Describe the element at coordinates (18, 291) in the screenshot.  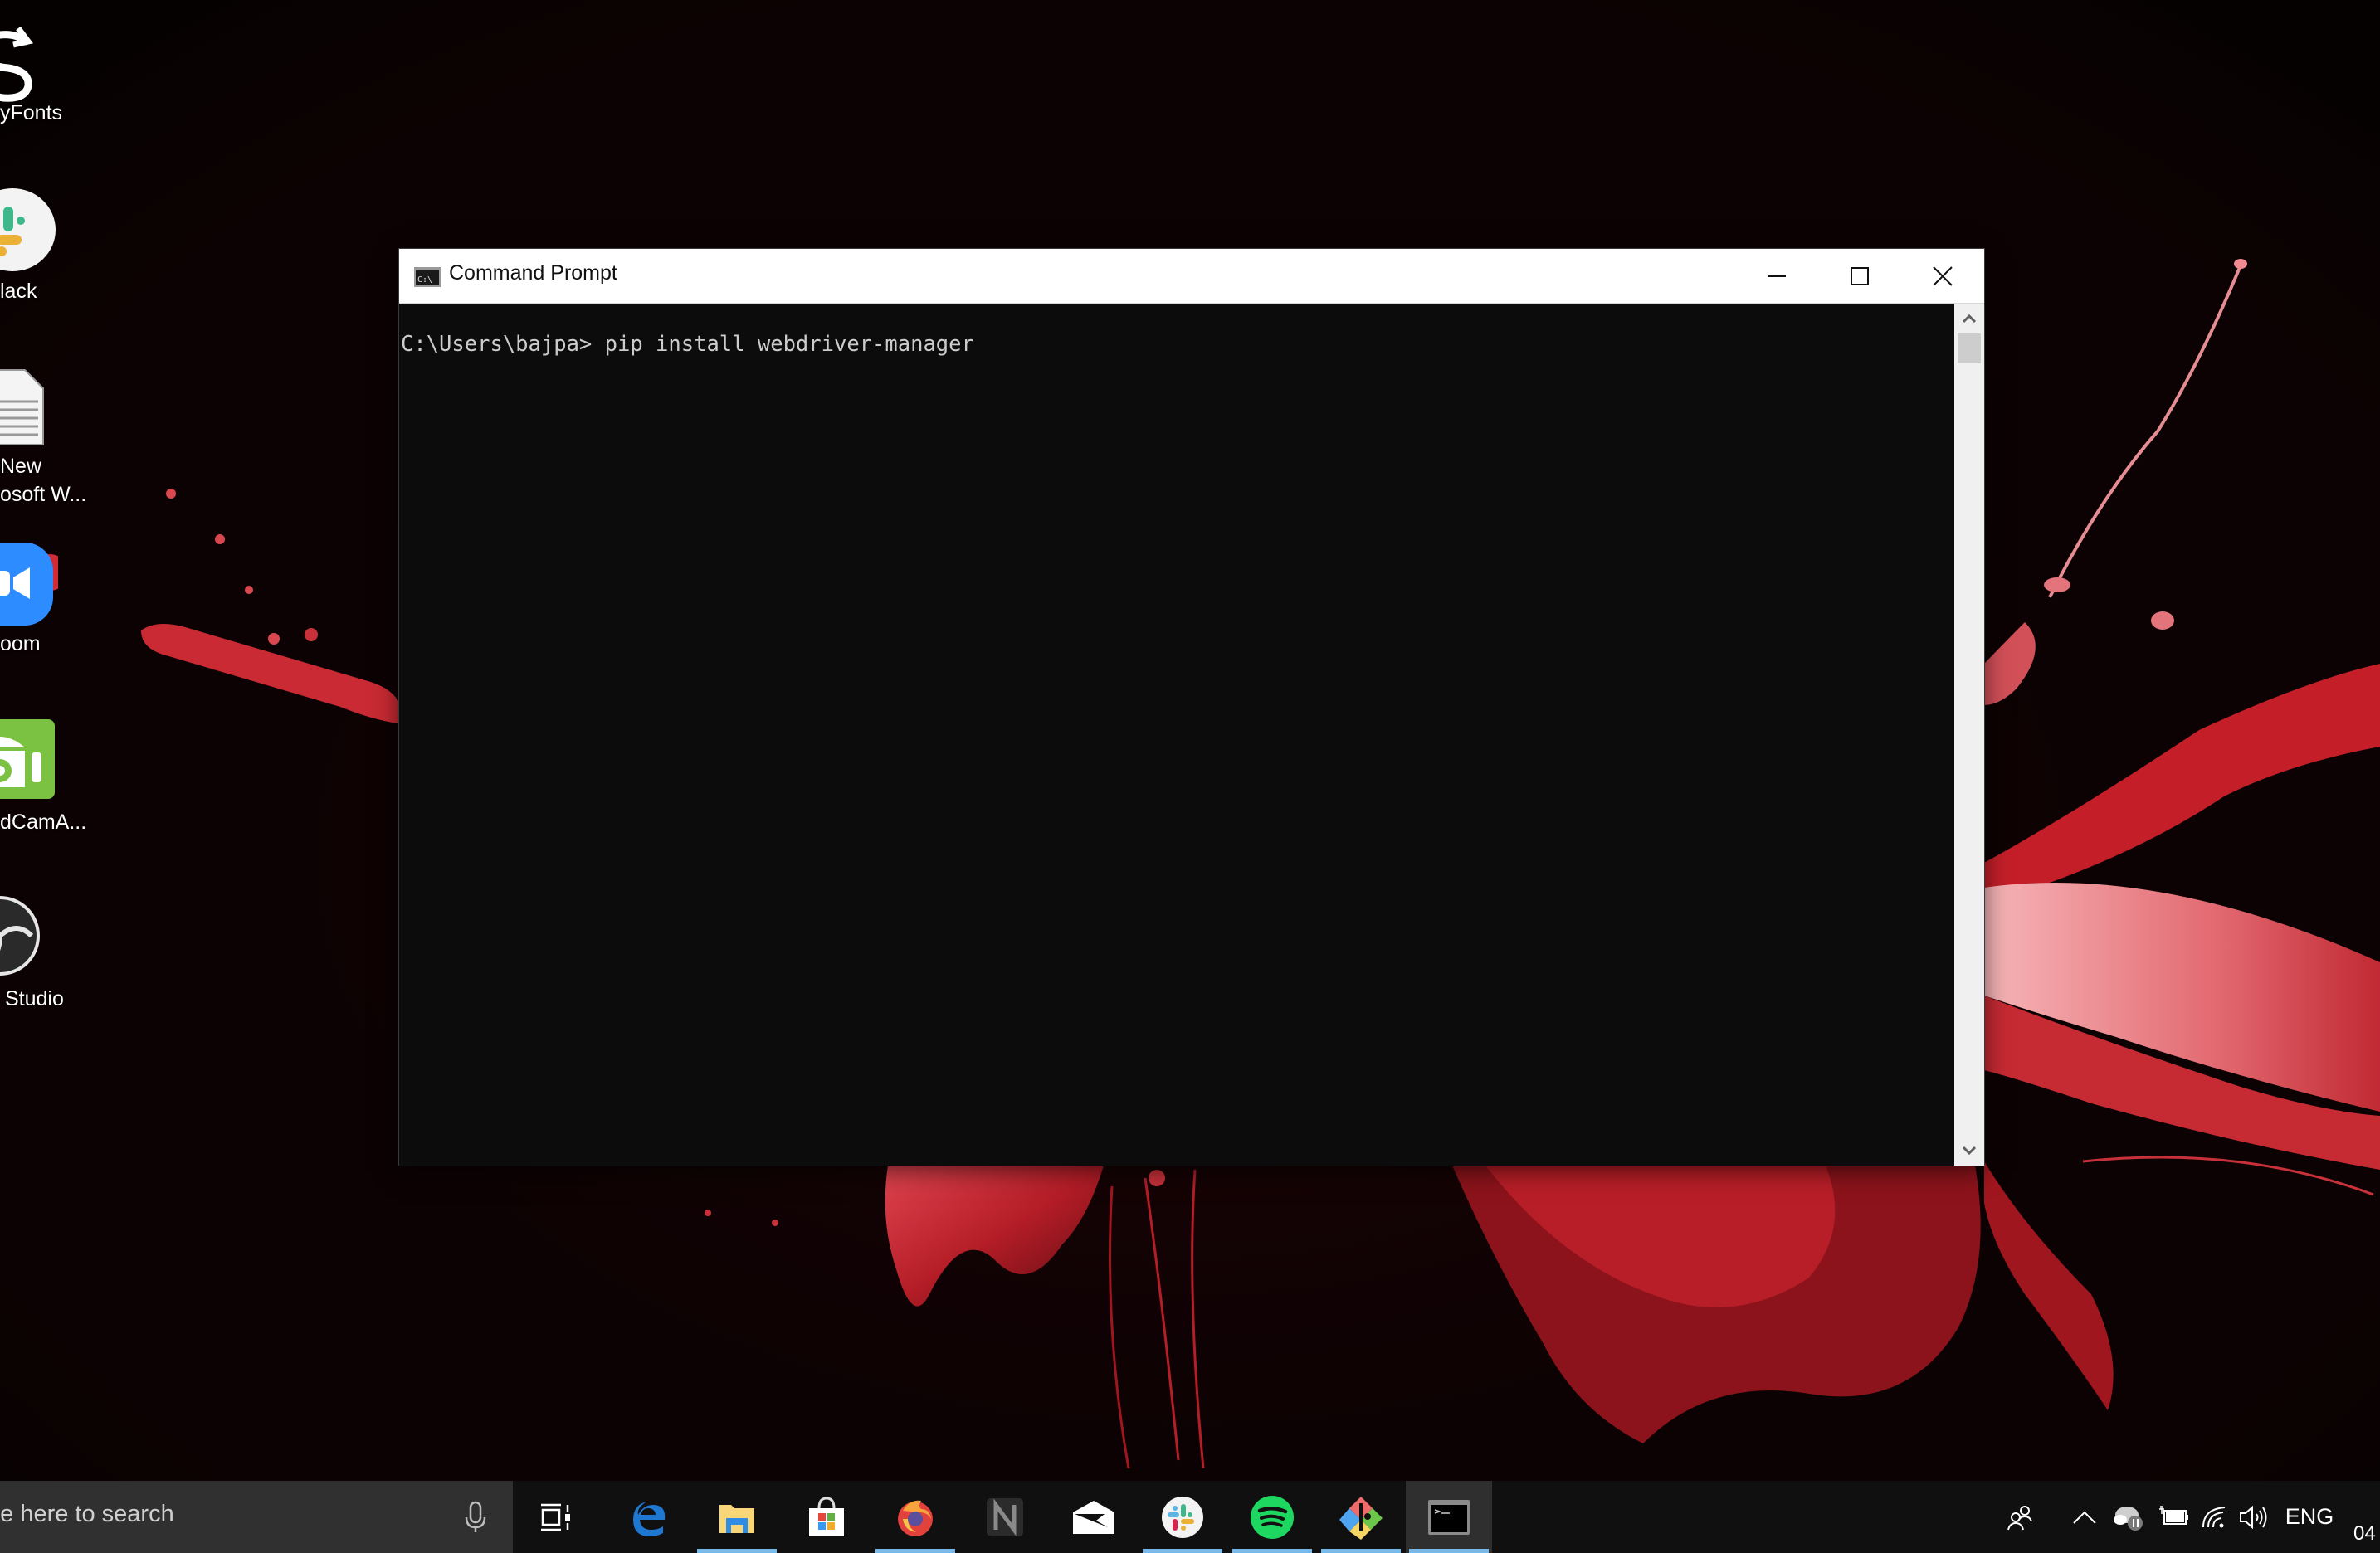
I see `desktop-icon-label: lack` at that location.